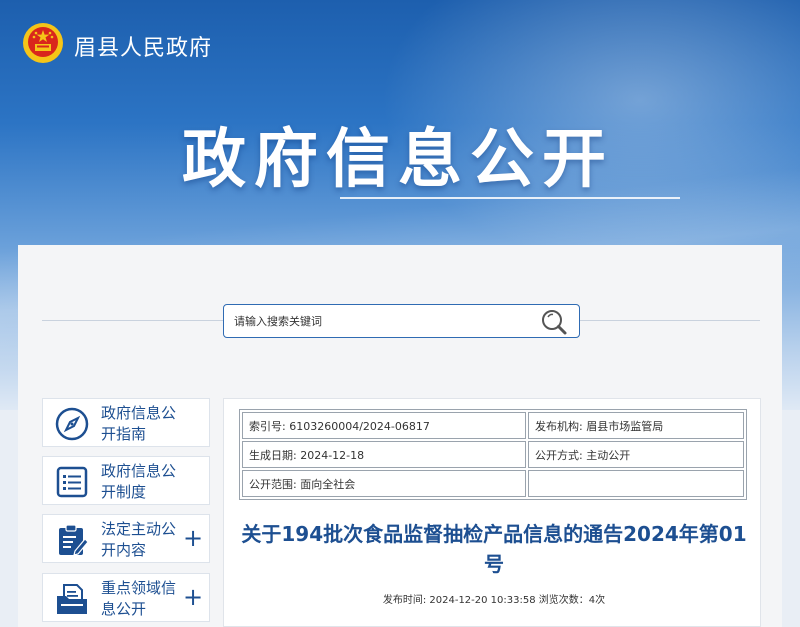 This screenshot has height=627, width=800. What do you see at coordinates (139, 598) in the screenshot?
I see `sidebar-item-label: 重点领域信息公开` at bounding box center [139, 598].